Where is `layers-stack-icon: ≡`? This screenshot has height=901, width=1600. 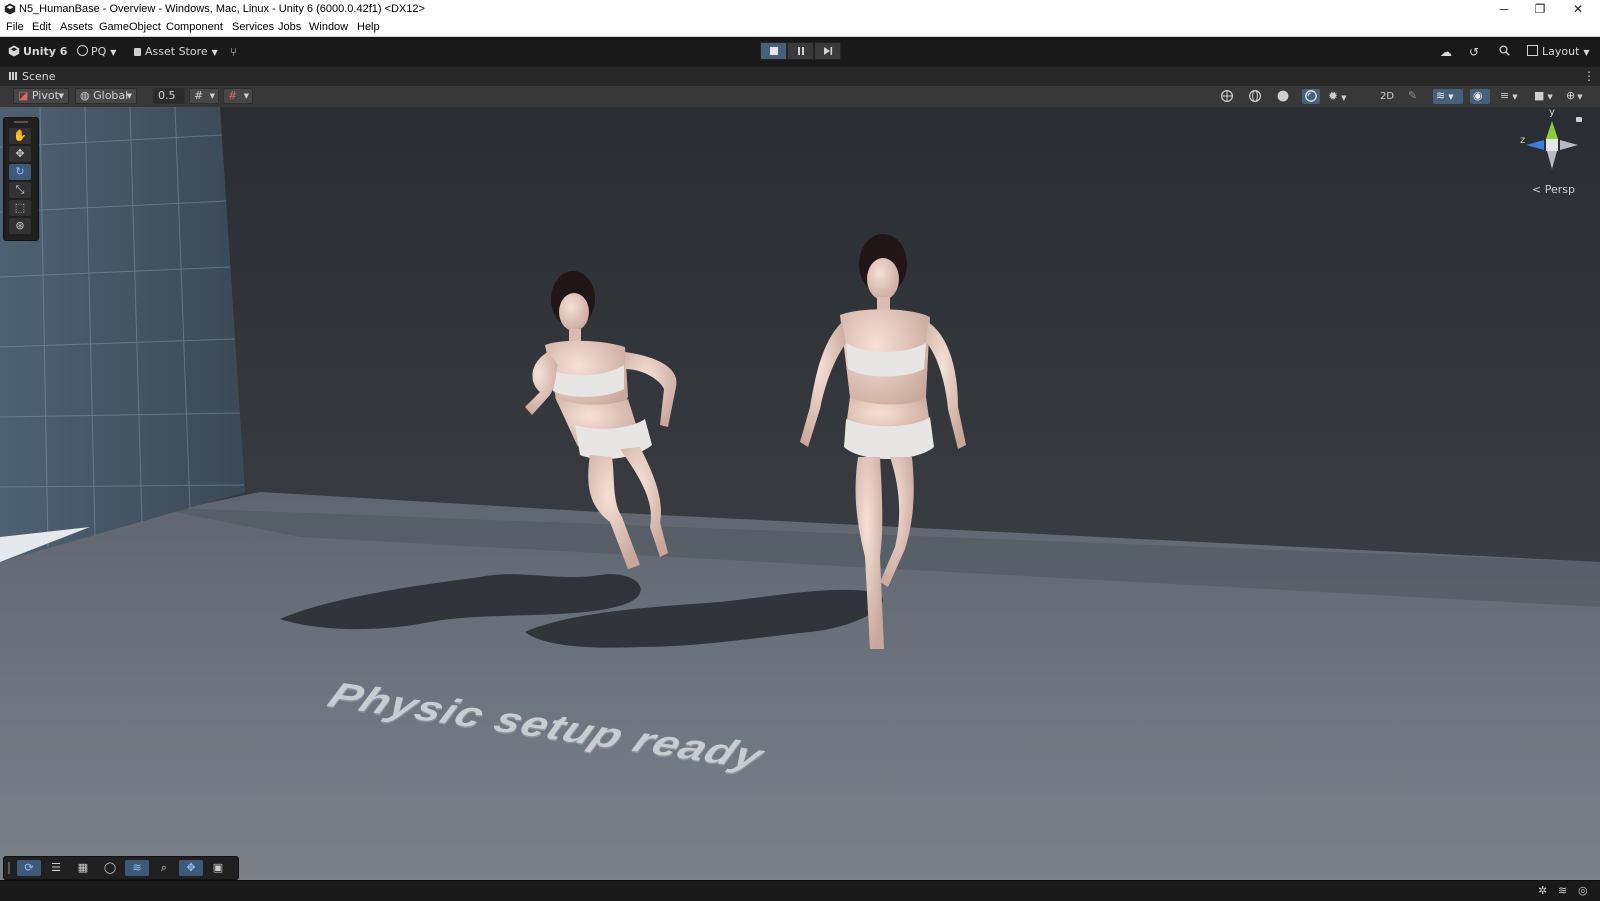 layers-stack-icon: ≡ is located at coordinates (1505, 95).